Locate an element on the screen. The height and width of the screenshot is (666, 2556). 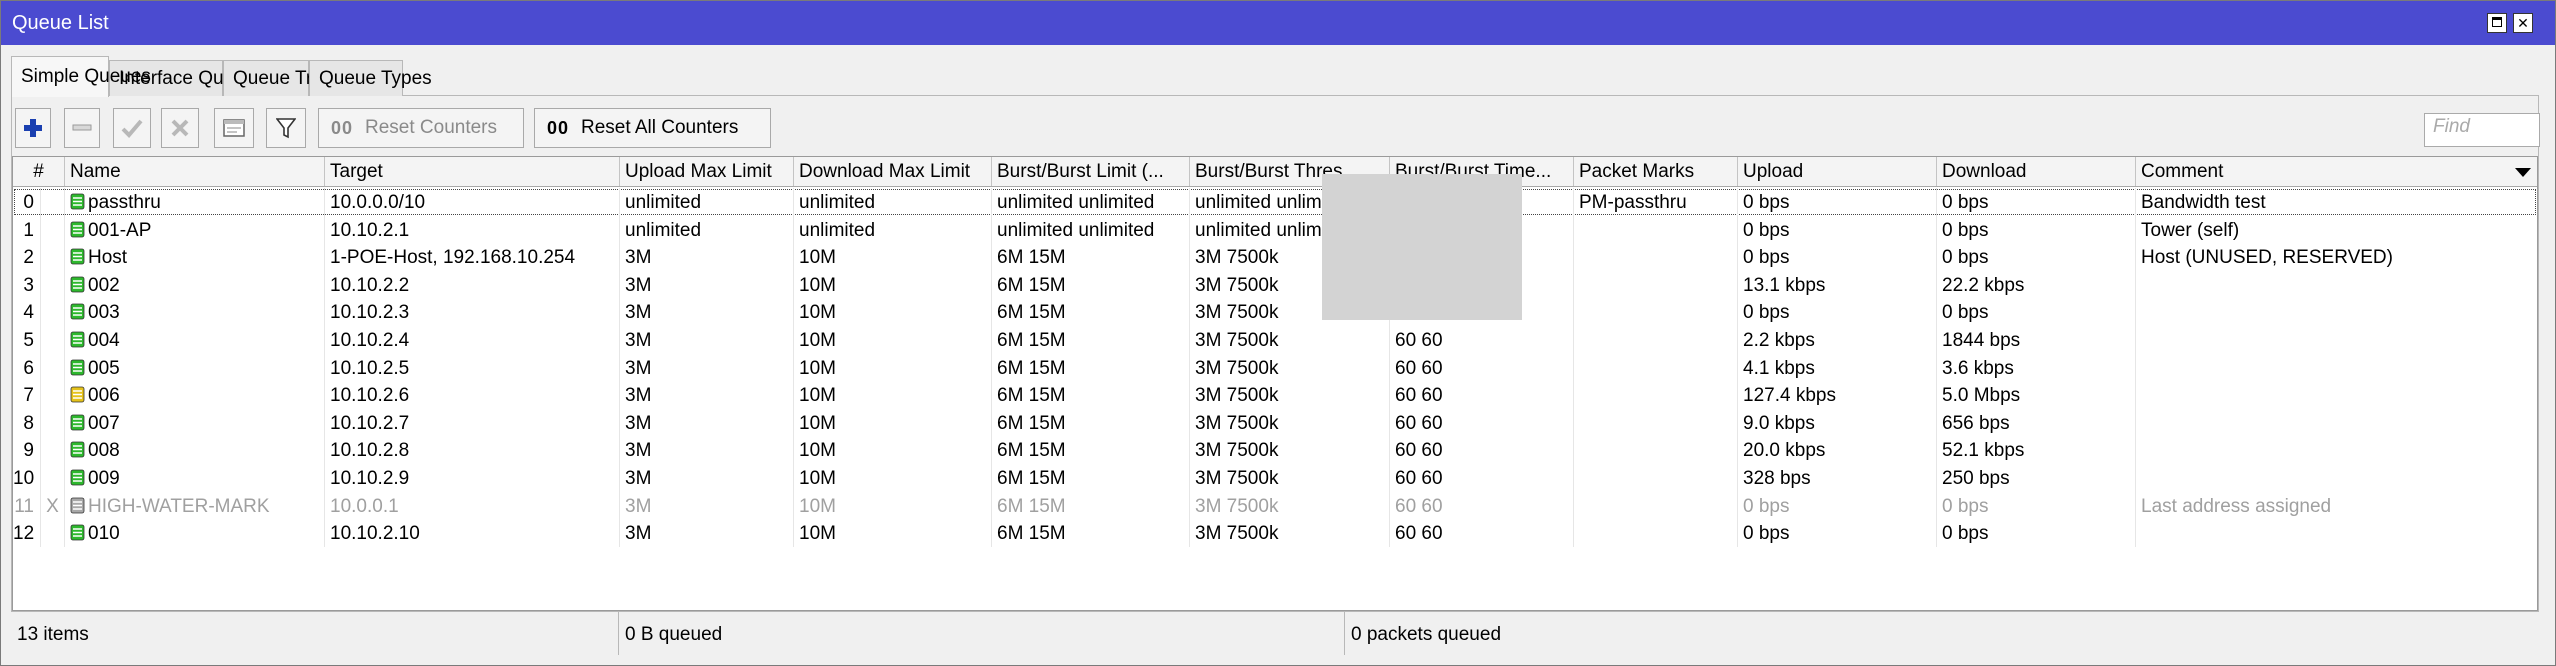
cell-num: 3 is located at coordinates (27, 284).